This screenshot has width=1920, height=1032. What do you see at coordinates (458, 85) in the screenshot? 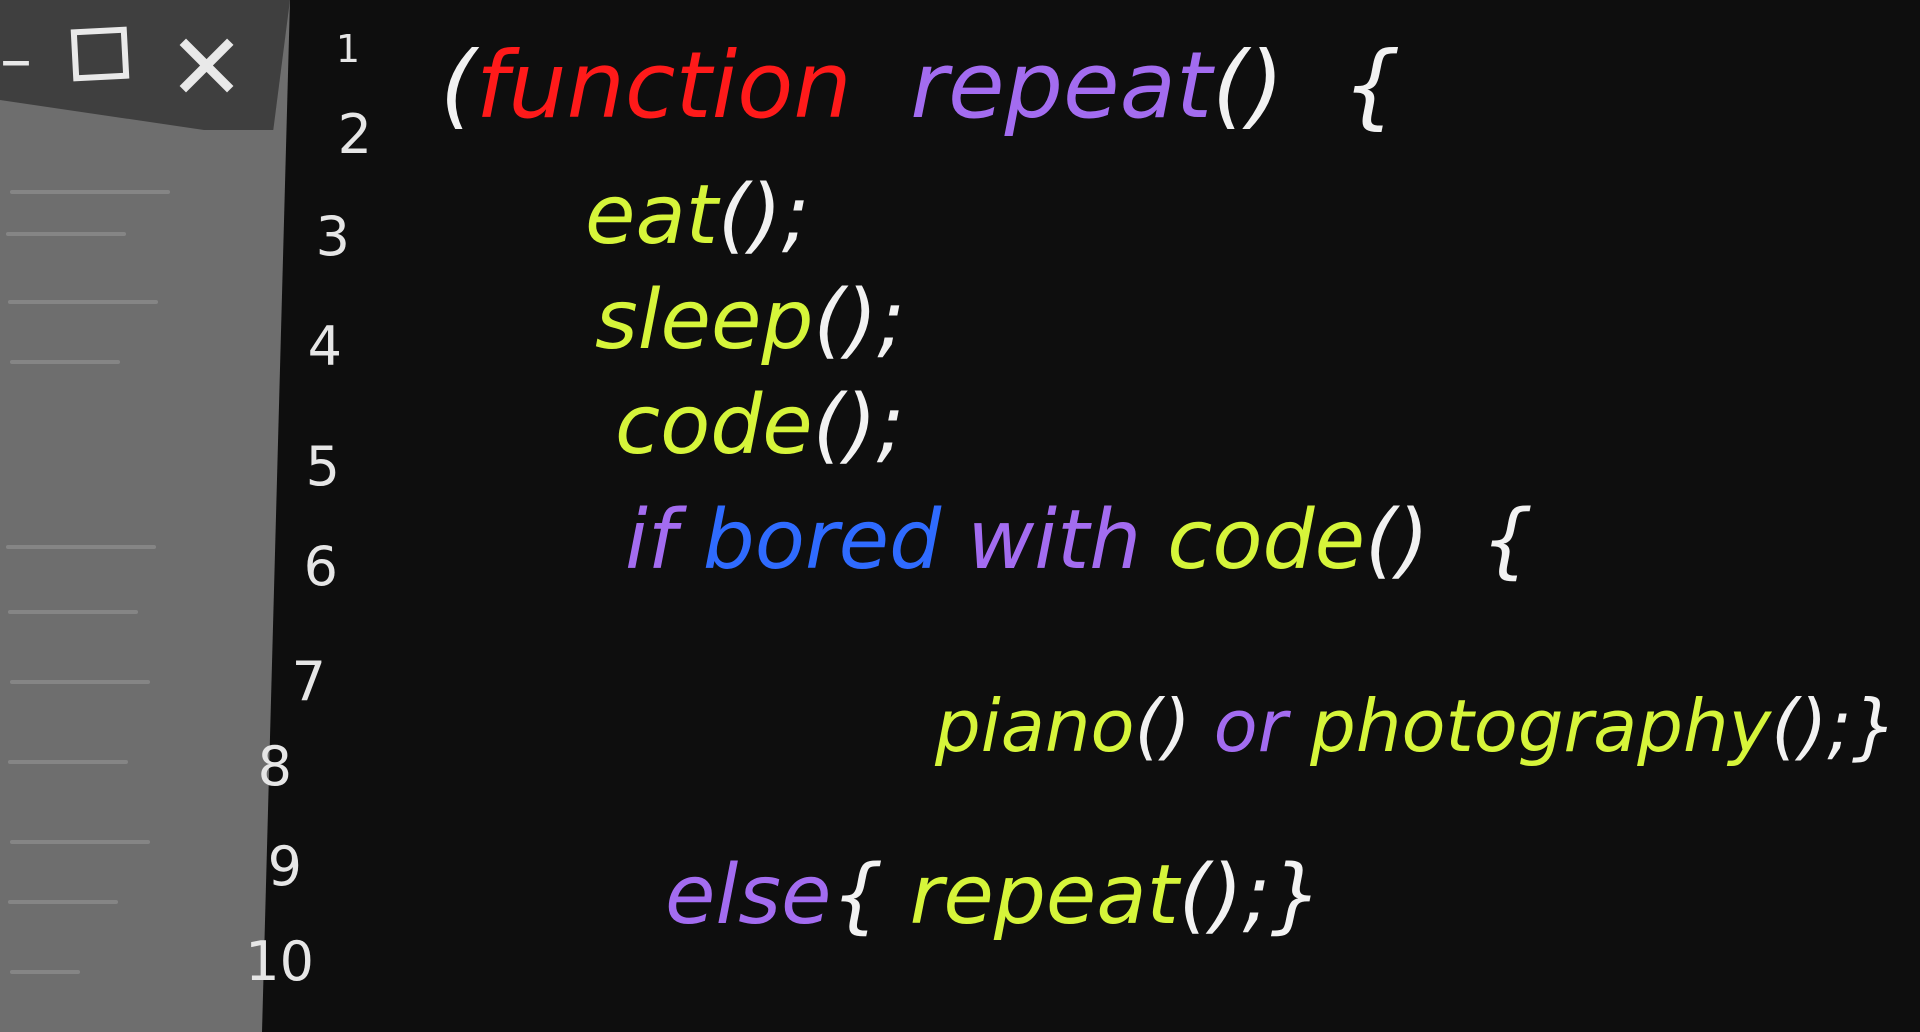
I see `code-token: (` at bounding box center [458, 85].